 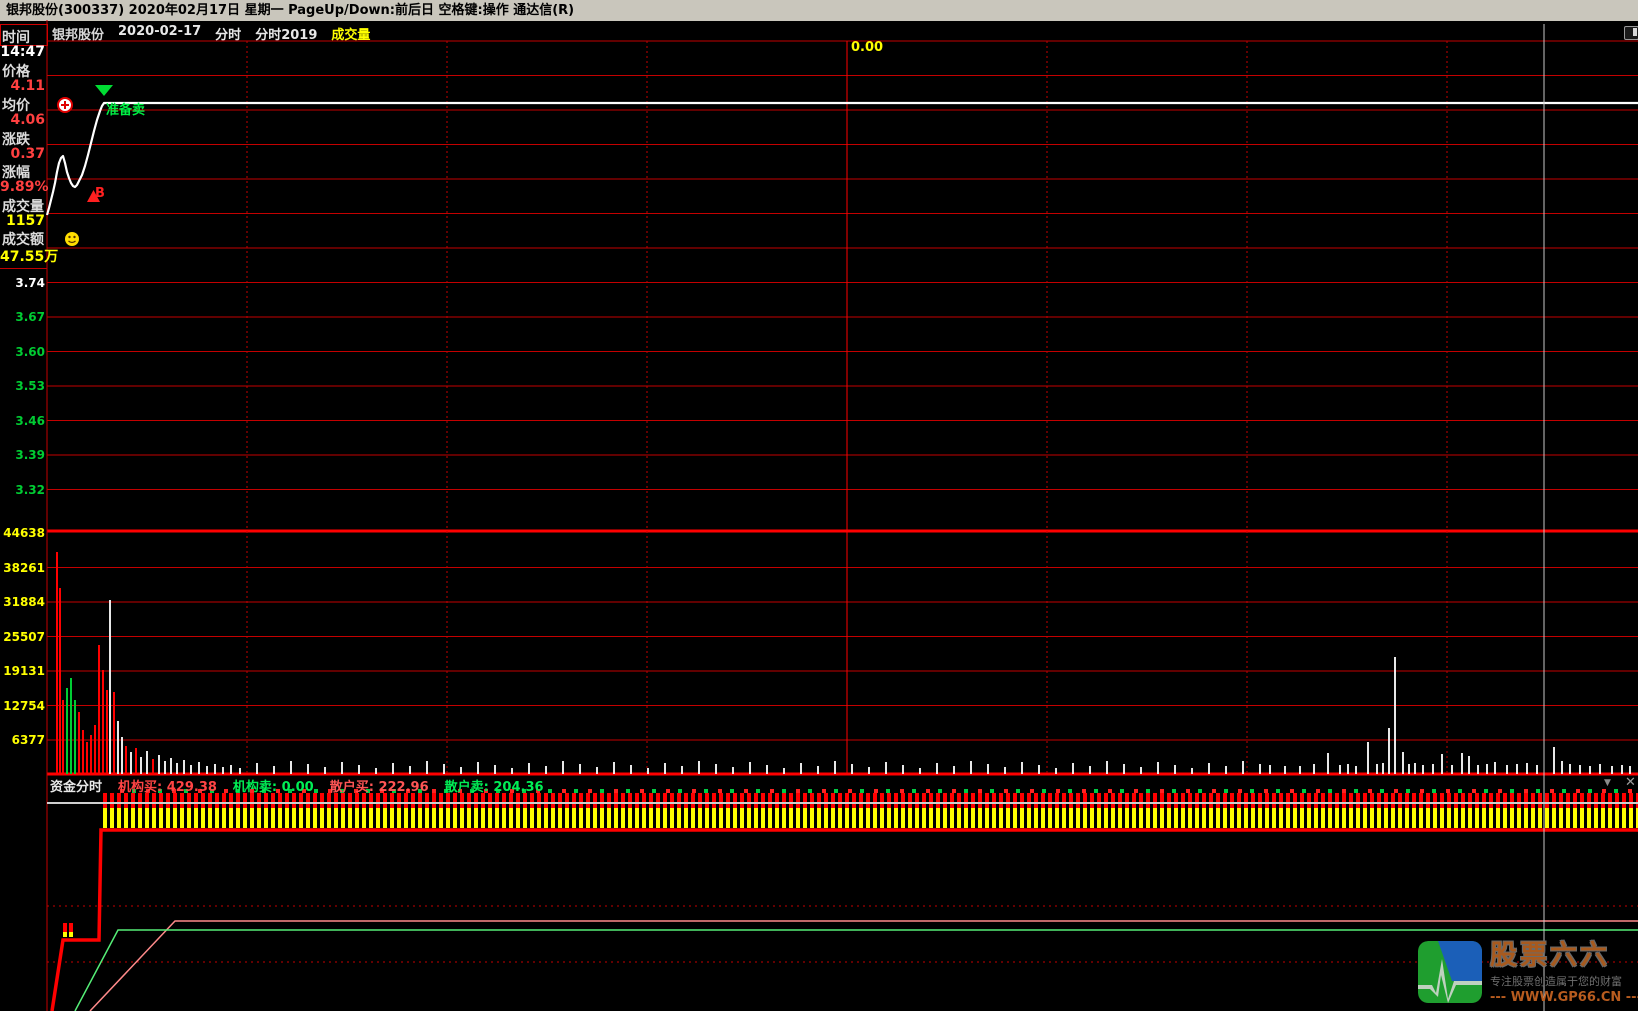 I want to click on axis-tick-label: 3.74, so click(x=30, y=282).